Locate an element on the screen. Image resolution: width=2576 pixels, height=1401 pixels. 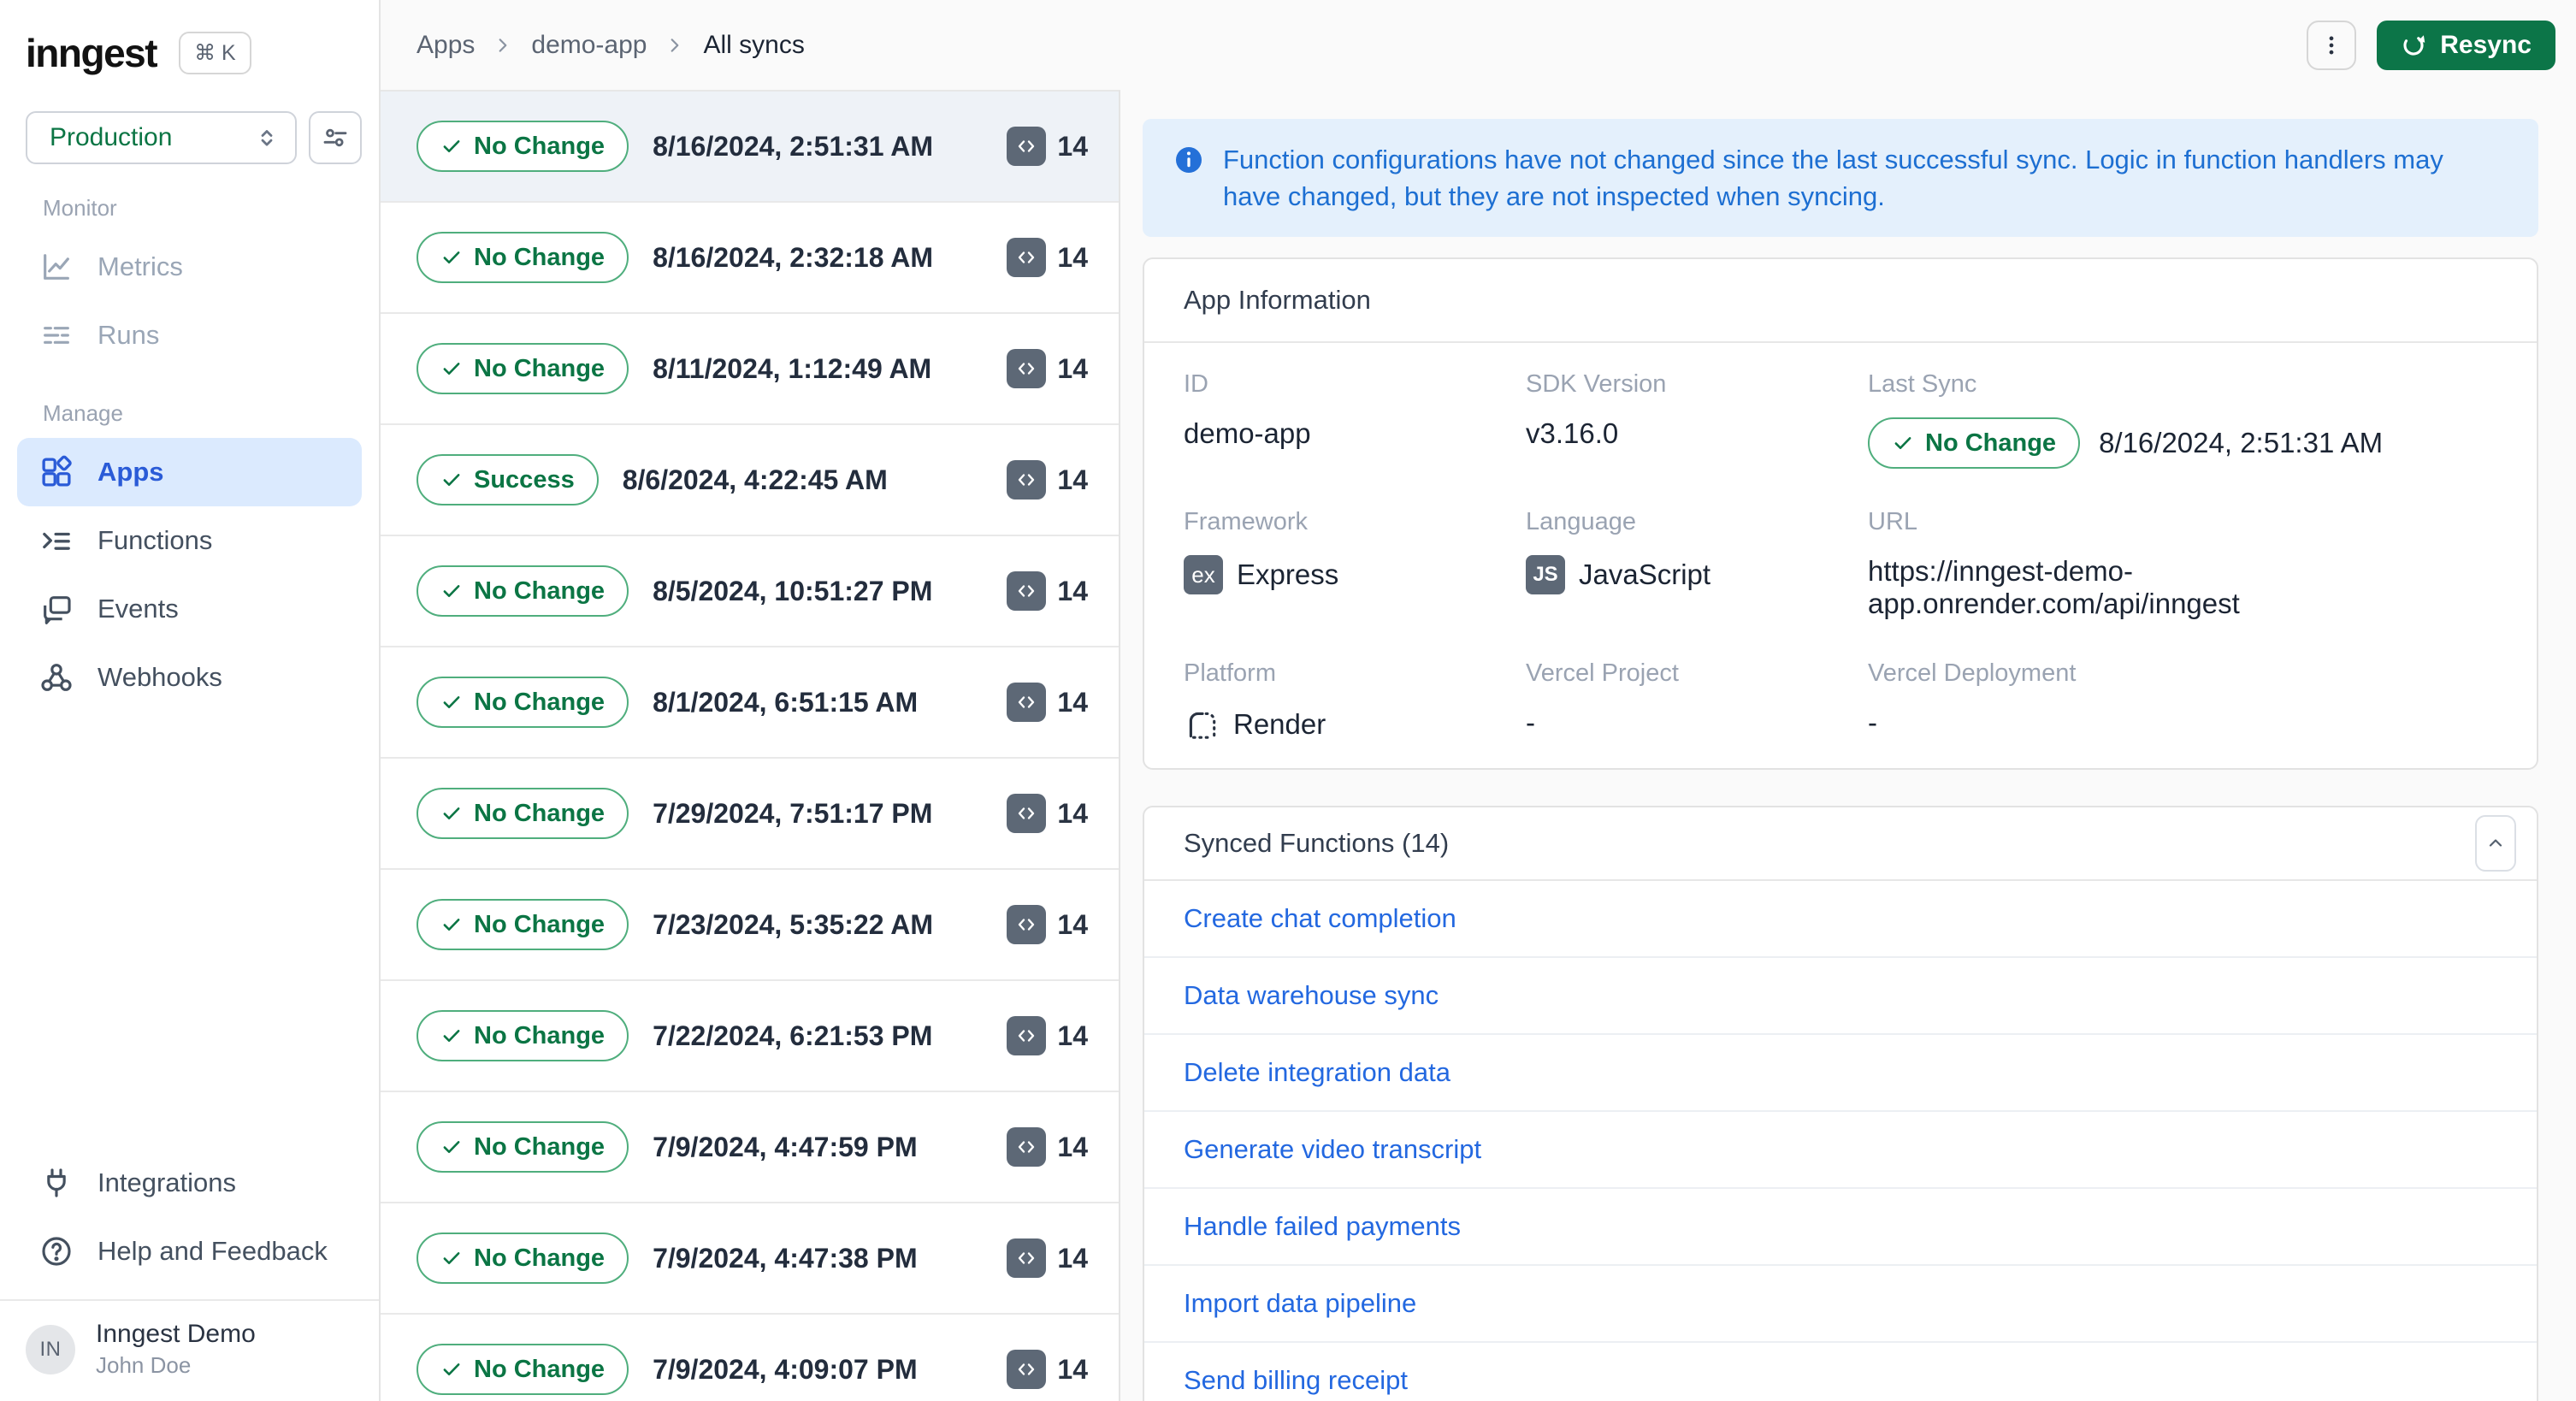
sync-list-item: No Change 8/1/2024, 6:51:15 AM 14 is located at coordinates (750, 703).